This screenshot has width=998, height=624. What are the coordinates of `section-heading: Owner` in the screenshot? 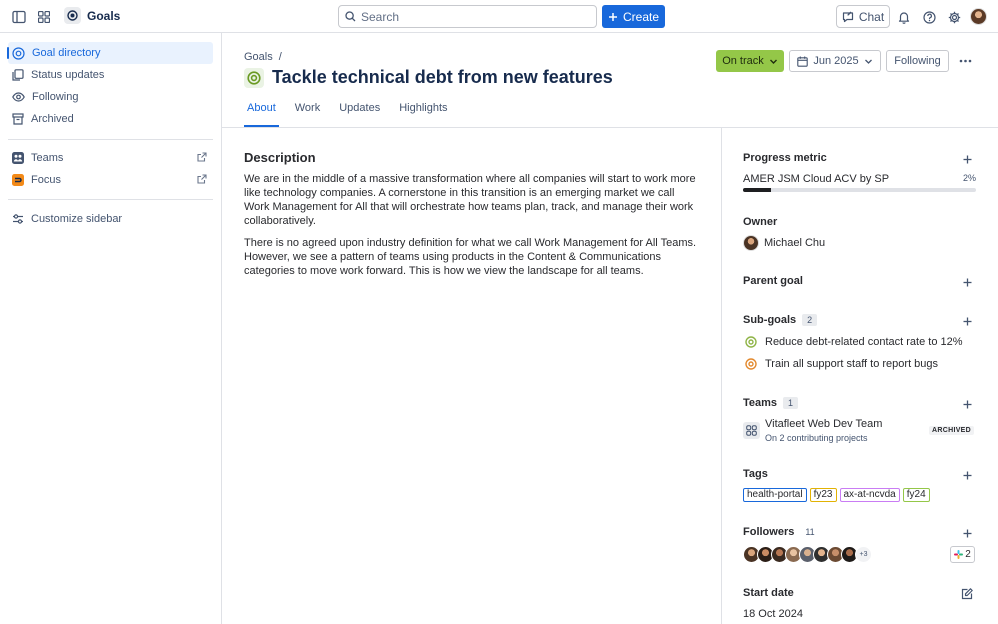 It's located at (760, 222).